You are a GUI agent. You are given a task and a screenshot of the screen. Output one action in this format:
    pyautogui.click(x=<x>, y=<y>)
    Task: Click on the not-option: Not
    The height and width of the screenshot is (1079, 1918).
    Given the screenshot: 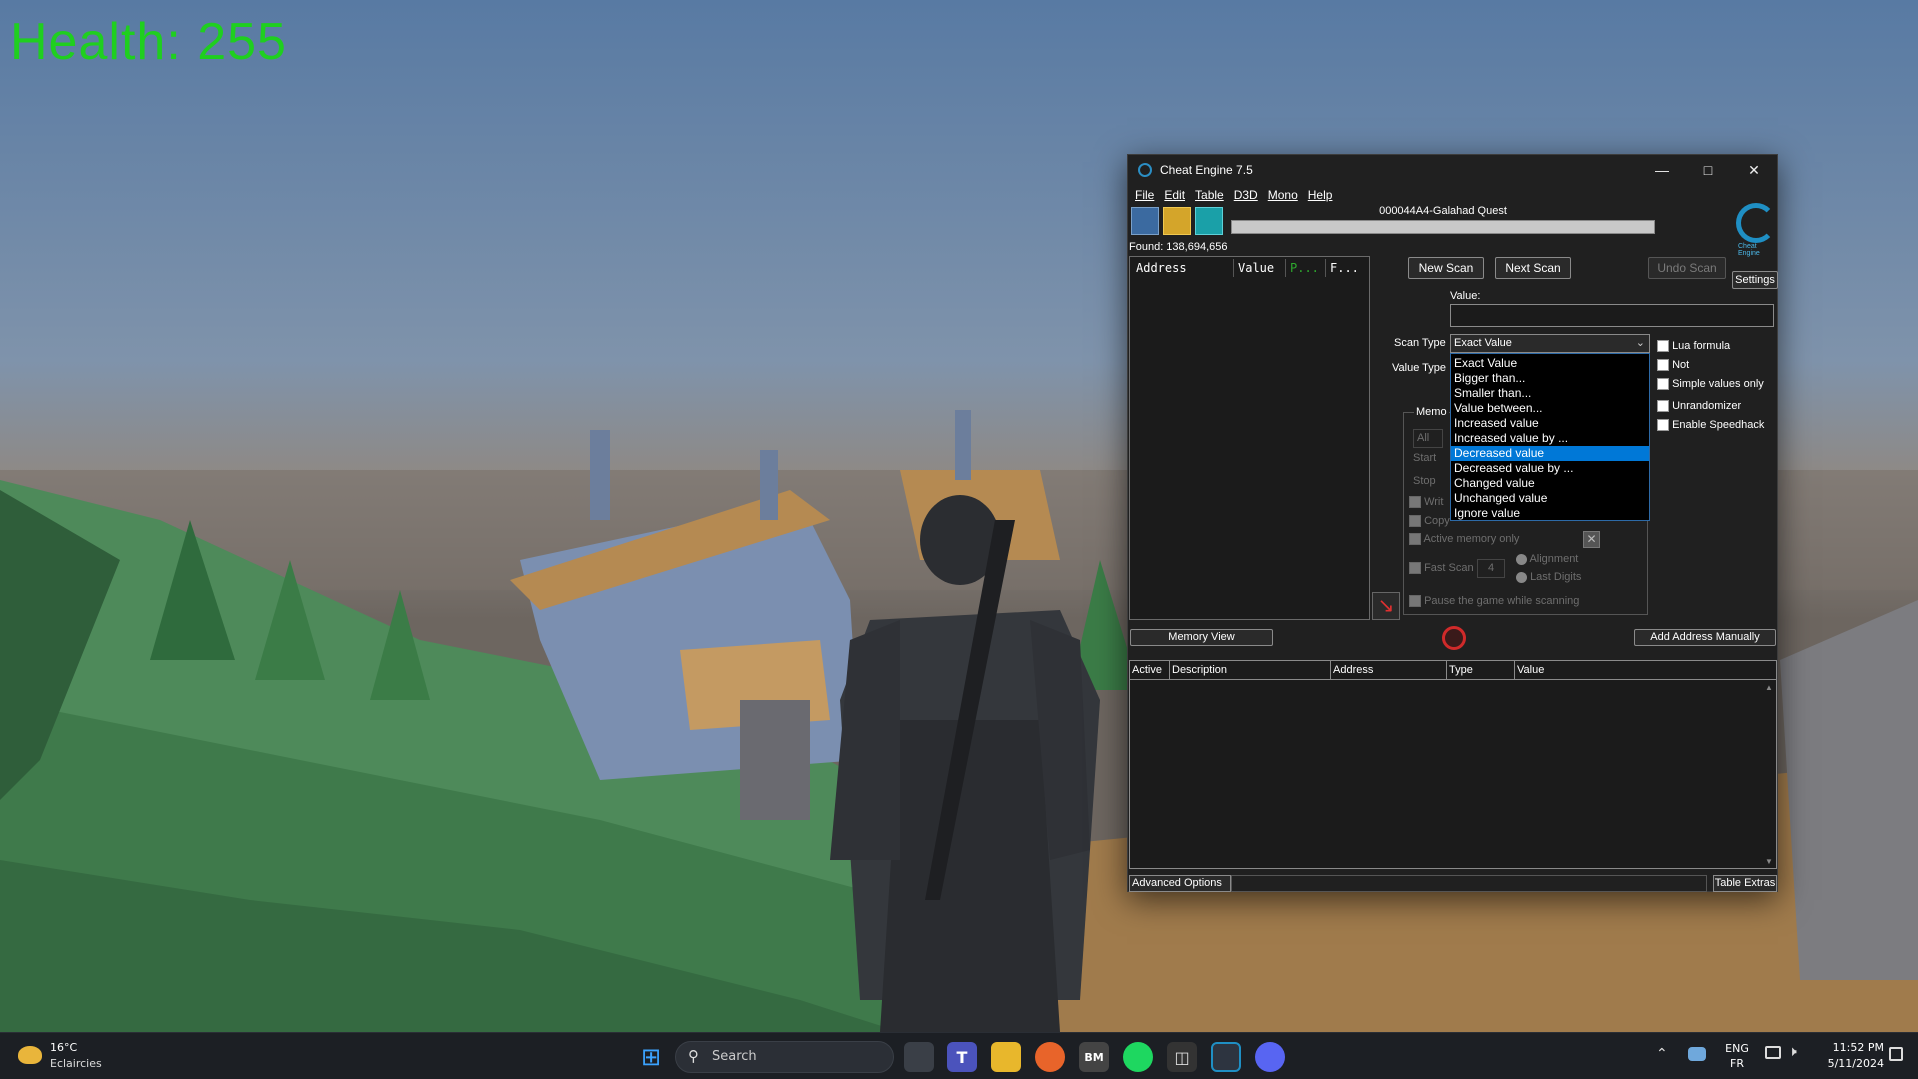 What is the action you would take?
    pyautogui.click(x=1710, y=365)
    